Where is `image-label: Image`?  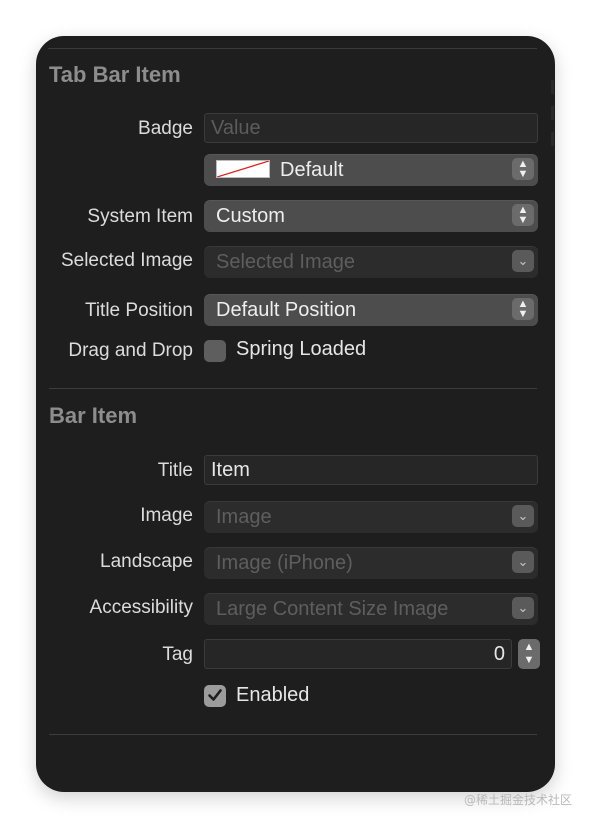 image-label: Image is located at coordinates (166, 515).